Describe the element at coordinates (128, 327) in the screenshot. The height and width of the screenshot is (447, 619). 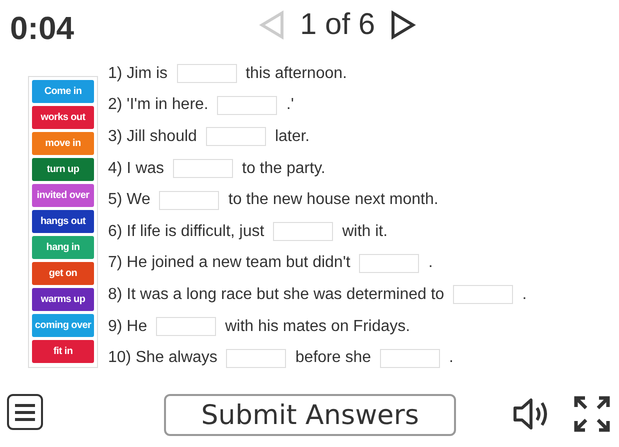
I see `sentence-text: 9) He` at that location.